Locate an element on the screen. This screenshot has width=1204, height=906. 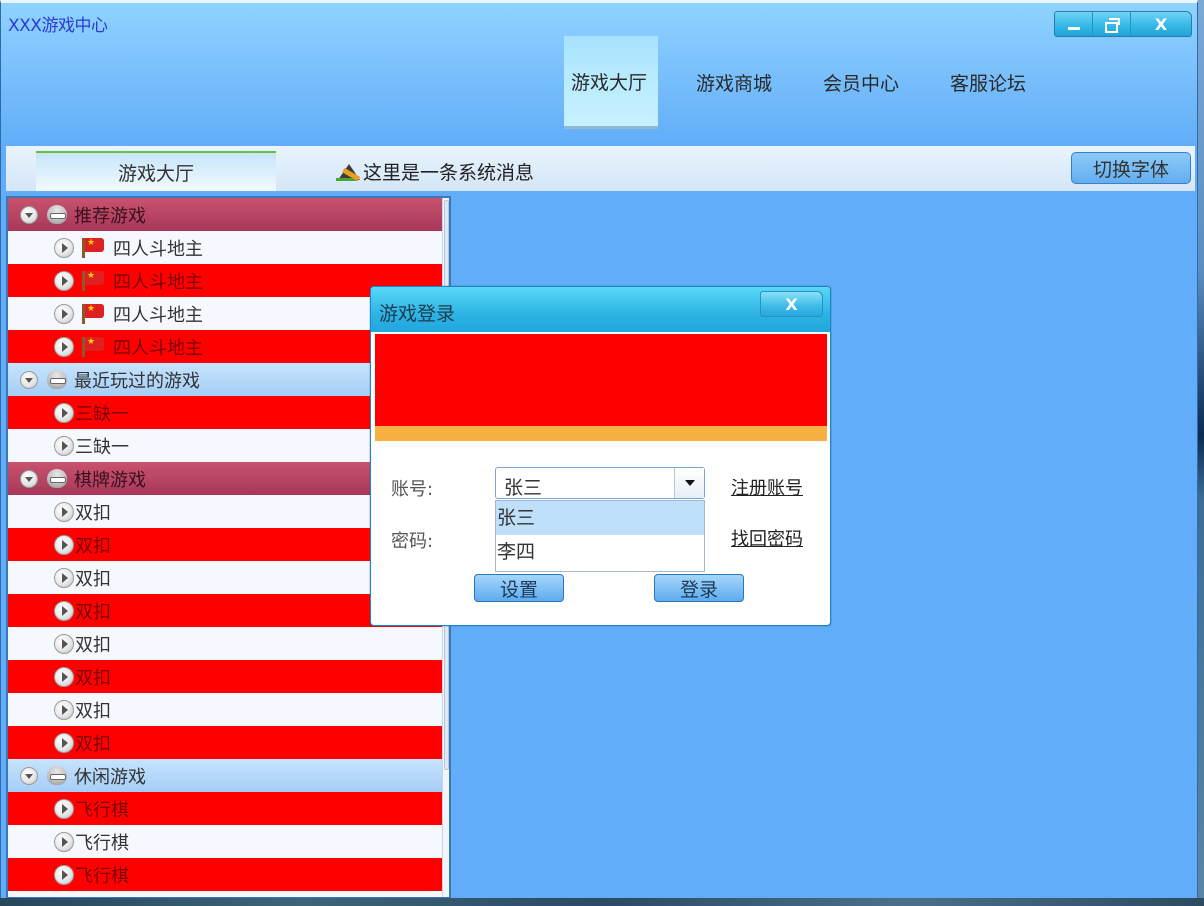
restore-icon is located at coordinates (1112, 25).